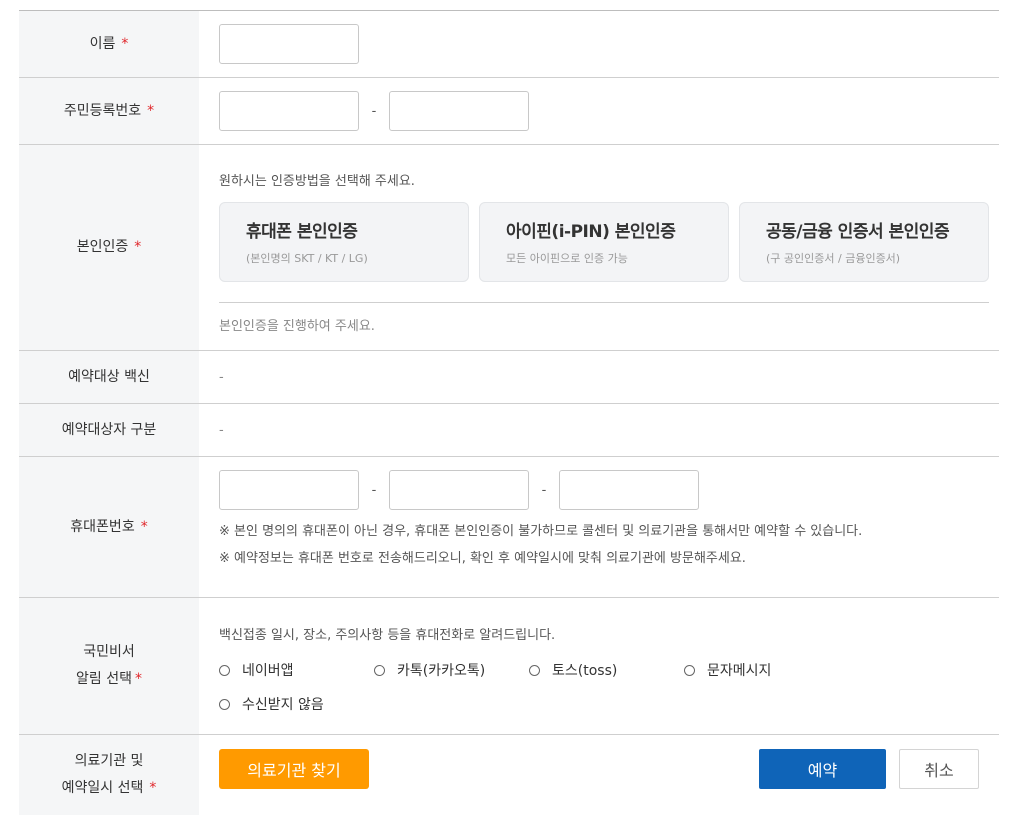 This screenshot has width=1009, height=815. Describe the element at coordinates (297, 326) in the screenshot. I see `identity-status: 본인인증을 진행하여 주세요.` at that location.